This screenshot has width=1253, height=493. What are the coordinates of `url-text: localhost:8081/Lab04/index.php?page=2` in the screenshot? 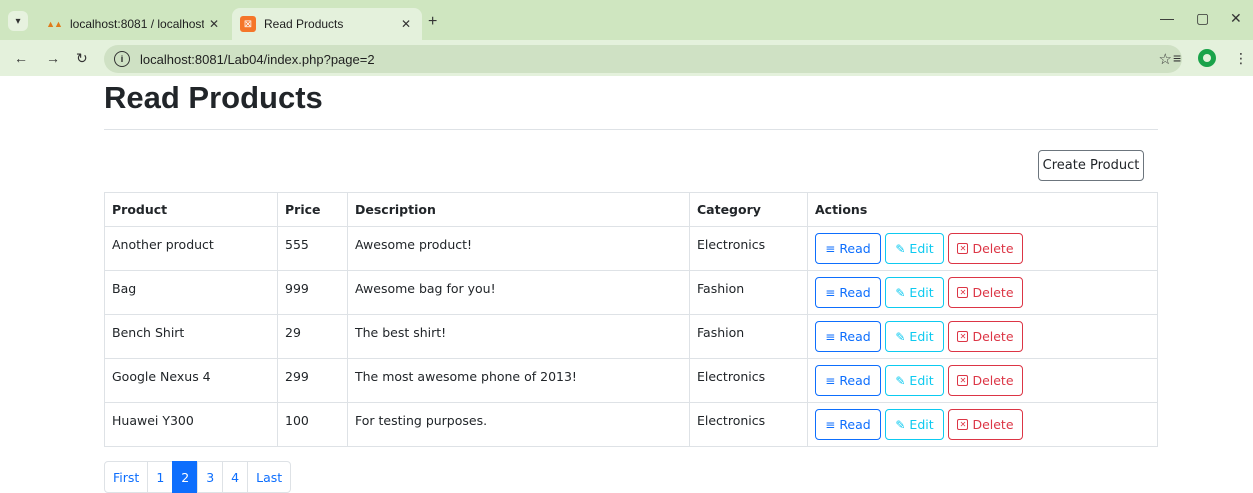 It's located at (257, 59).